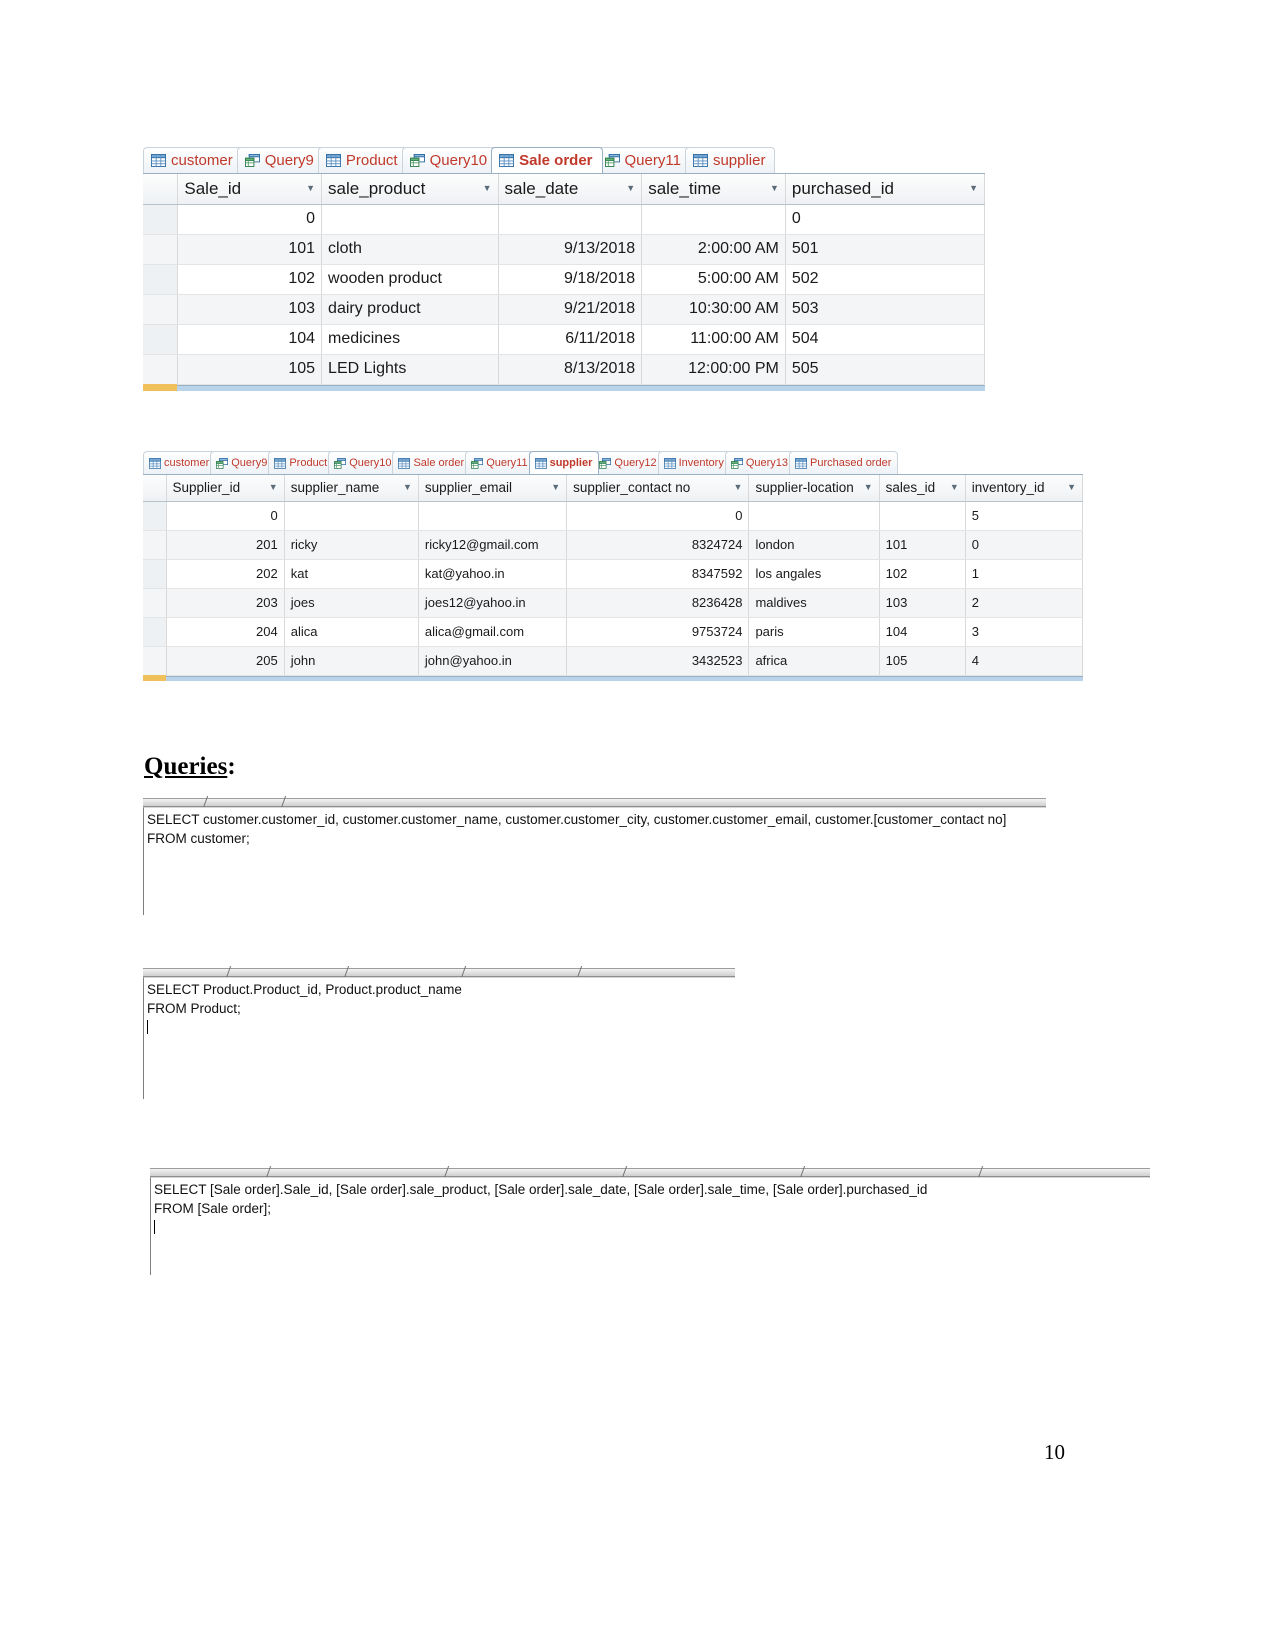  What do you see at coordinates (155, 488) in the screenshot?
I see `supplier-select-all-corner` at bounding box center [155, 488].